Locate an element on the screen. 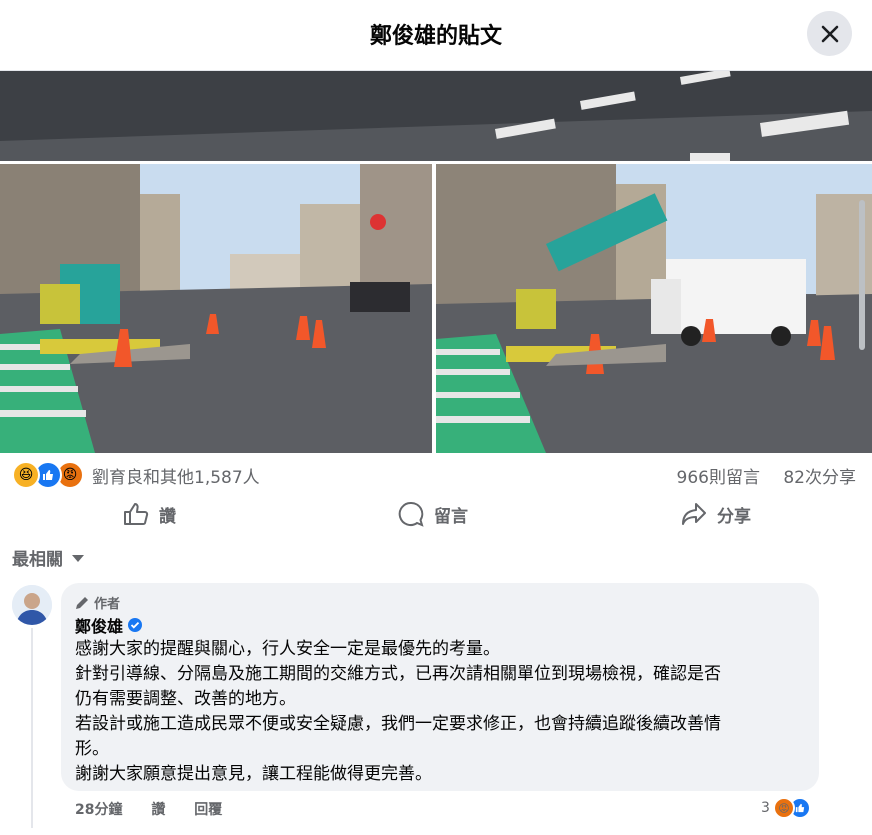  thread-line is located at coordinates (32, 728).